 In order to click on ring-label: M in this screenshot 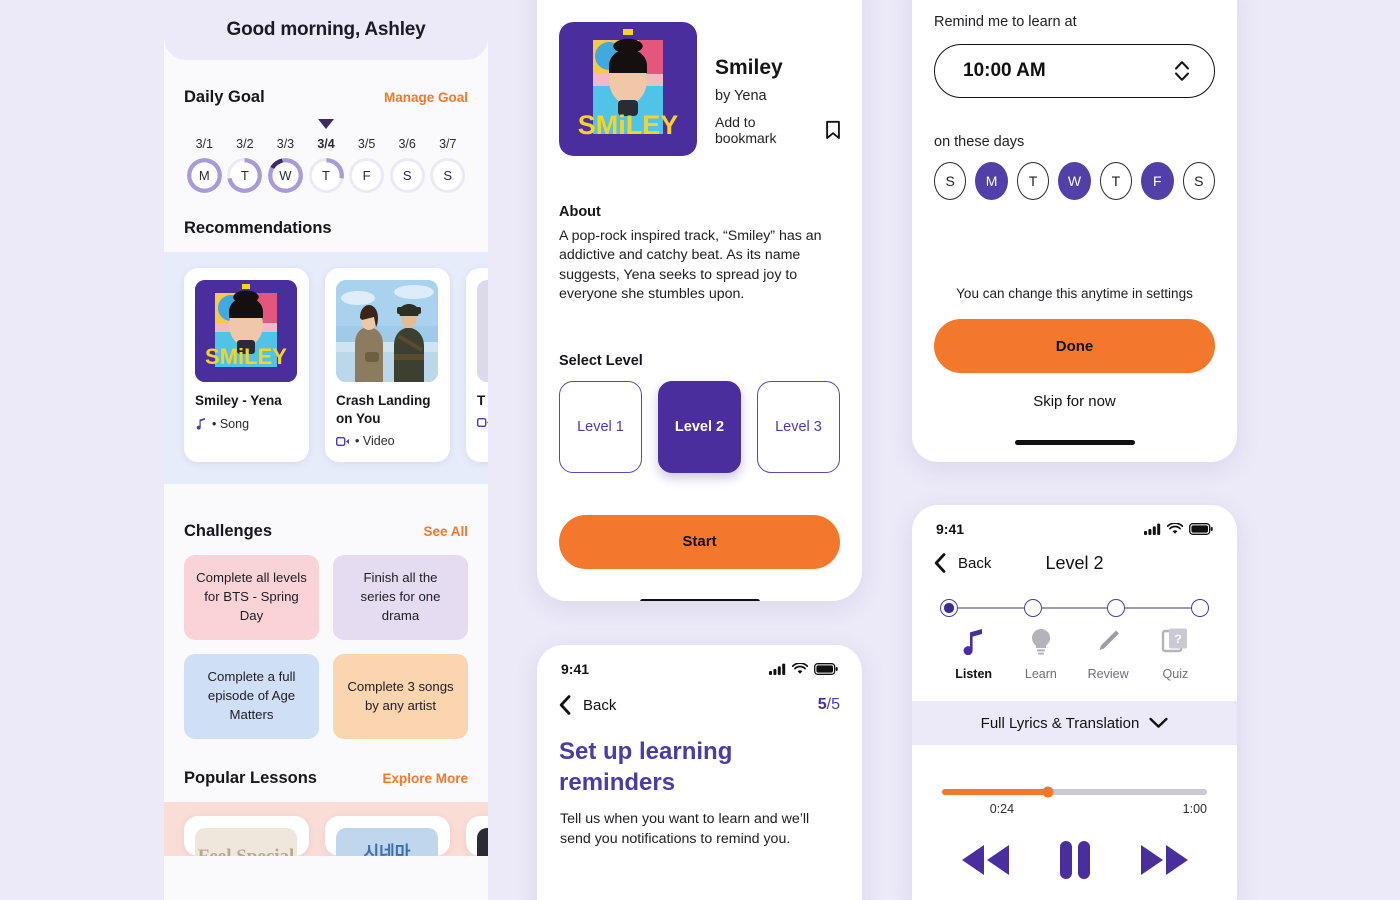, I will do `click(204, 175)`.